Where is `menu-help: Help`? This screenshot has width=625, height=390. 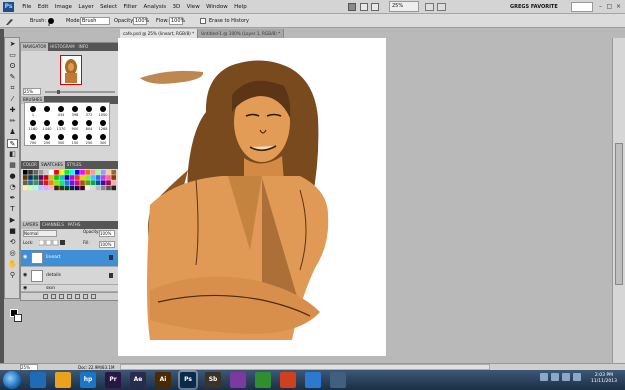 menu-help: Help is located at coordinates (240, 7).